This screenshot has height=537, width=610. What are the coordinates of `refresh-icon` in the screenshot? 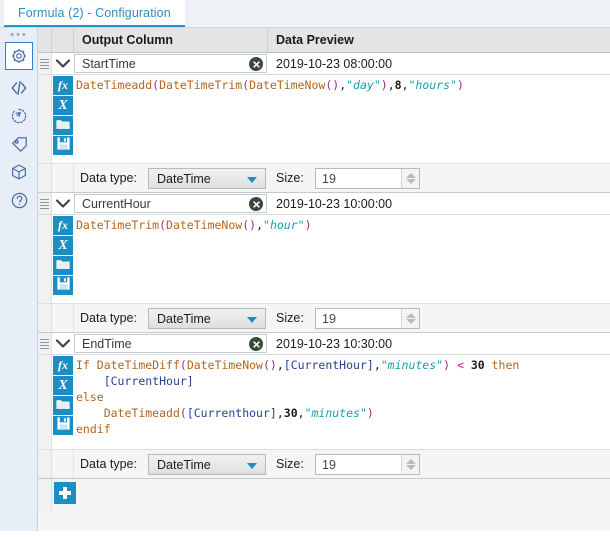 It's located at (19, 116).